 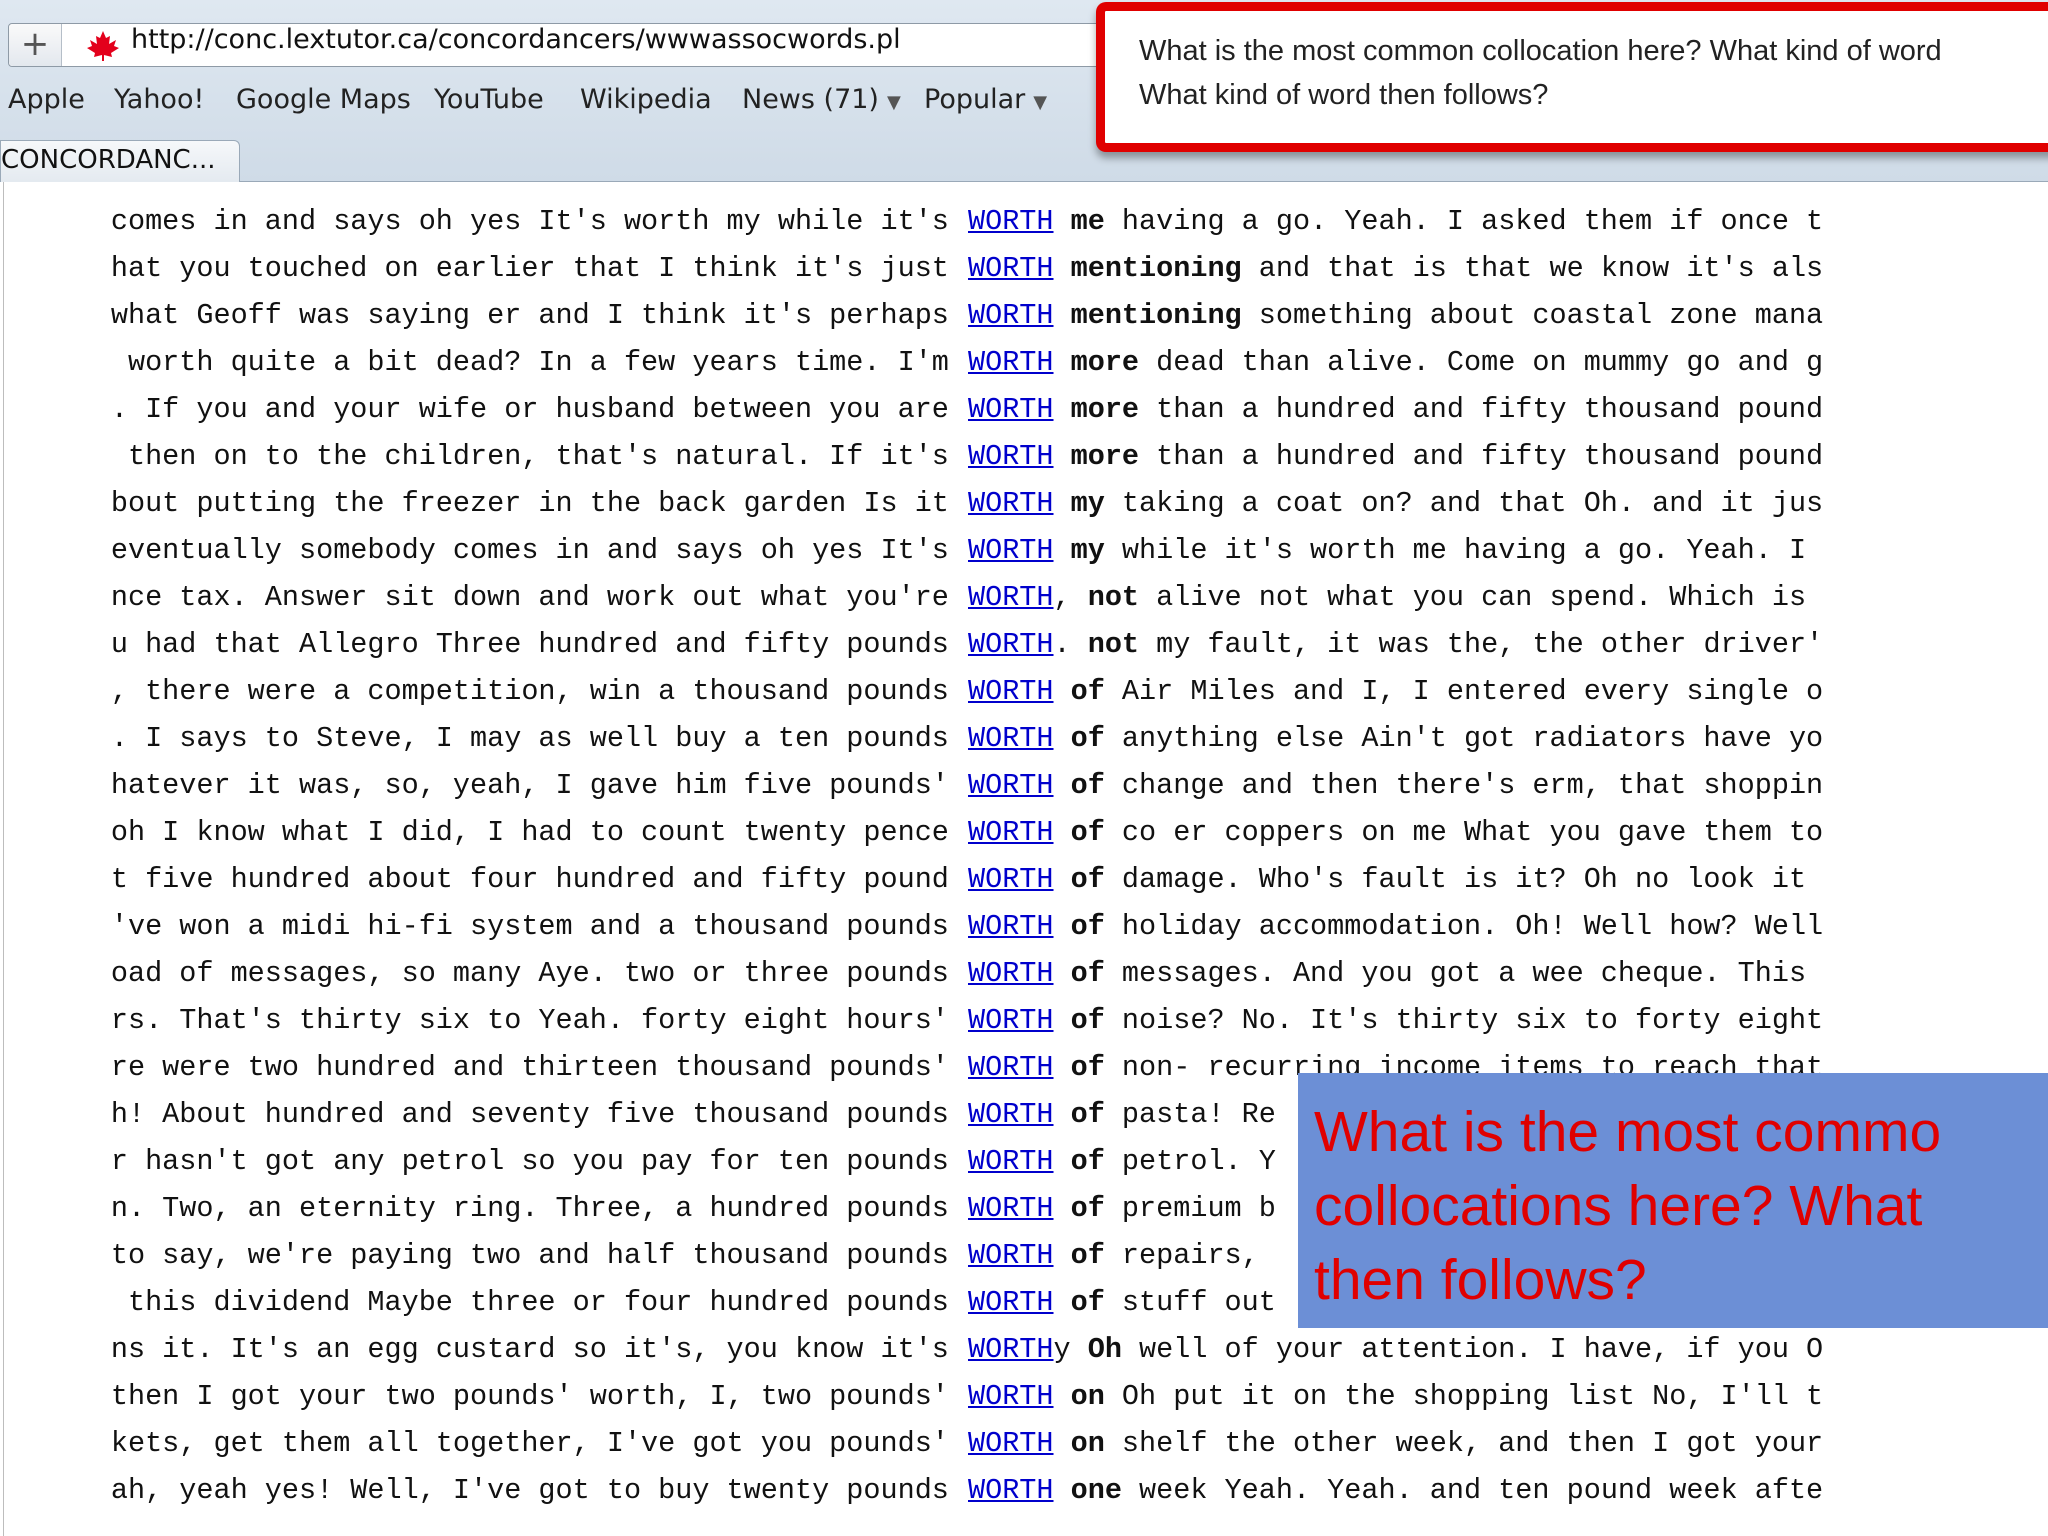 I want to click on right-context: and that is that we know it's als, so click(x=1532, y=268).